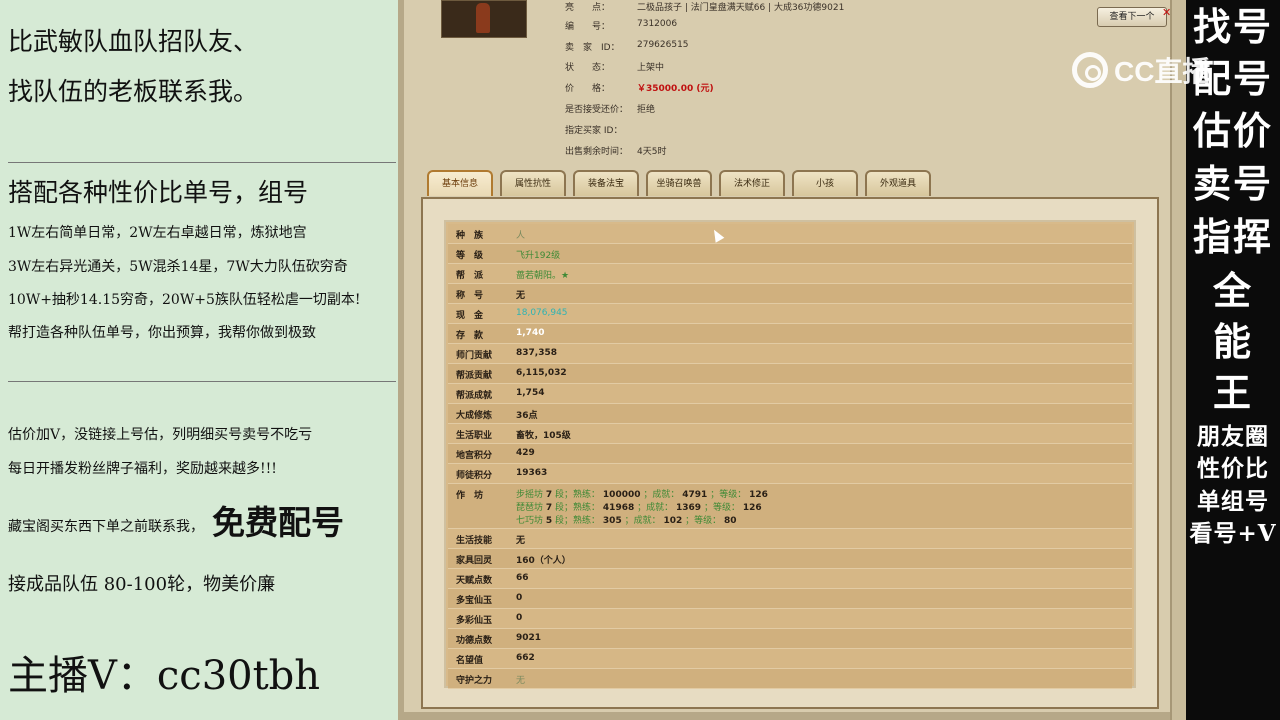  I want to click on info-value: 拒绝, so click(646, 110).